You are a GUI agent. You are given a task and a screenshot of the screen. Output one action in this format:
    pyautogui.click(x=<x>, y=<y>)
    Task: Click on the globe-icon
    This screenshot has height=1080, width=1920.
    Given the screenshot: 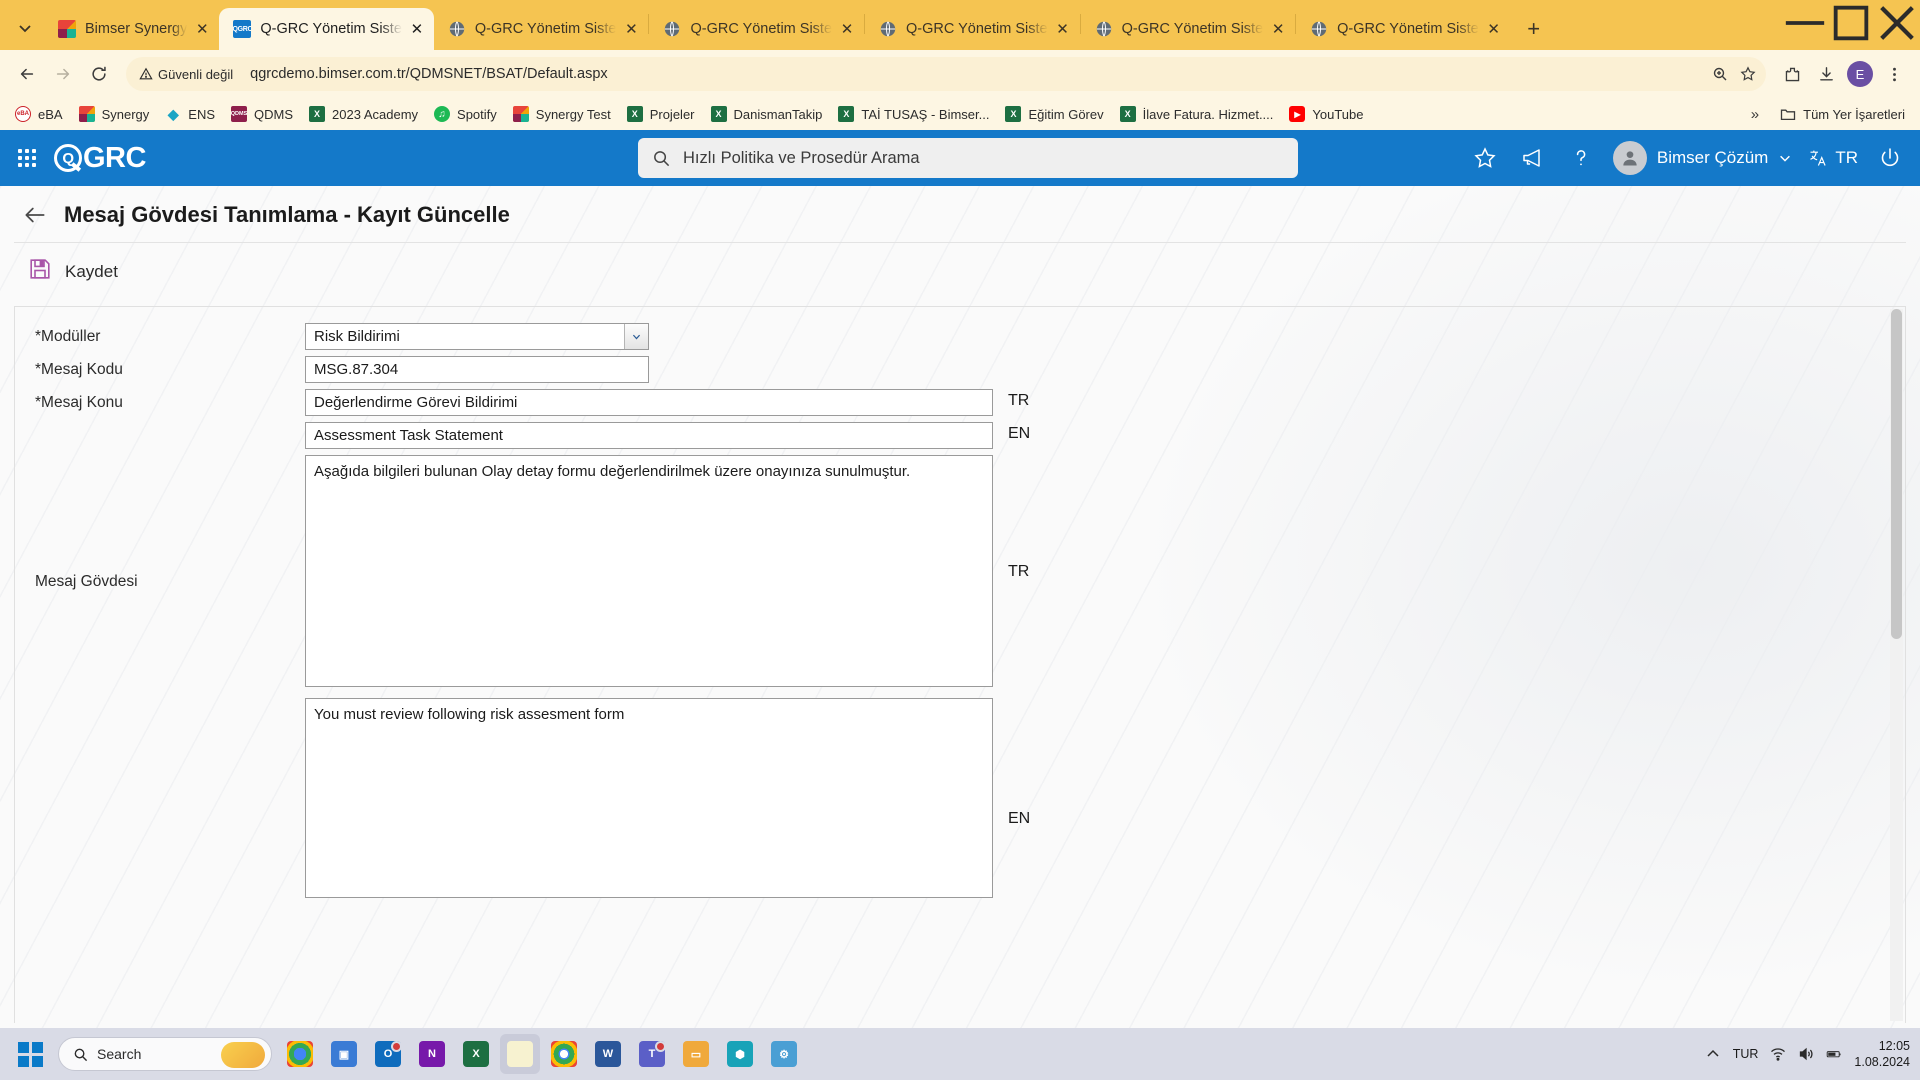 What is the action you would take?
    pyautogui.click(x=672, y=29)
    